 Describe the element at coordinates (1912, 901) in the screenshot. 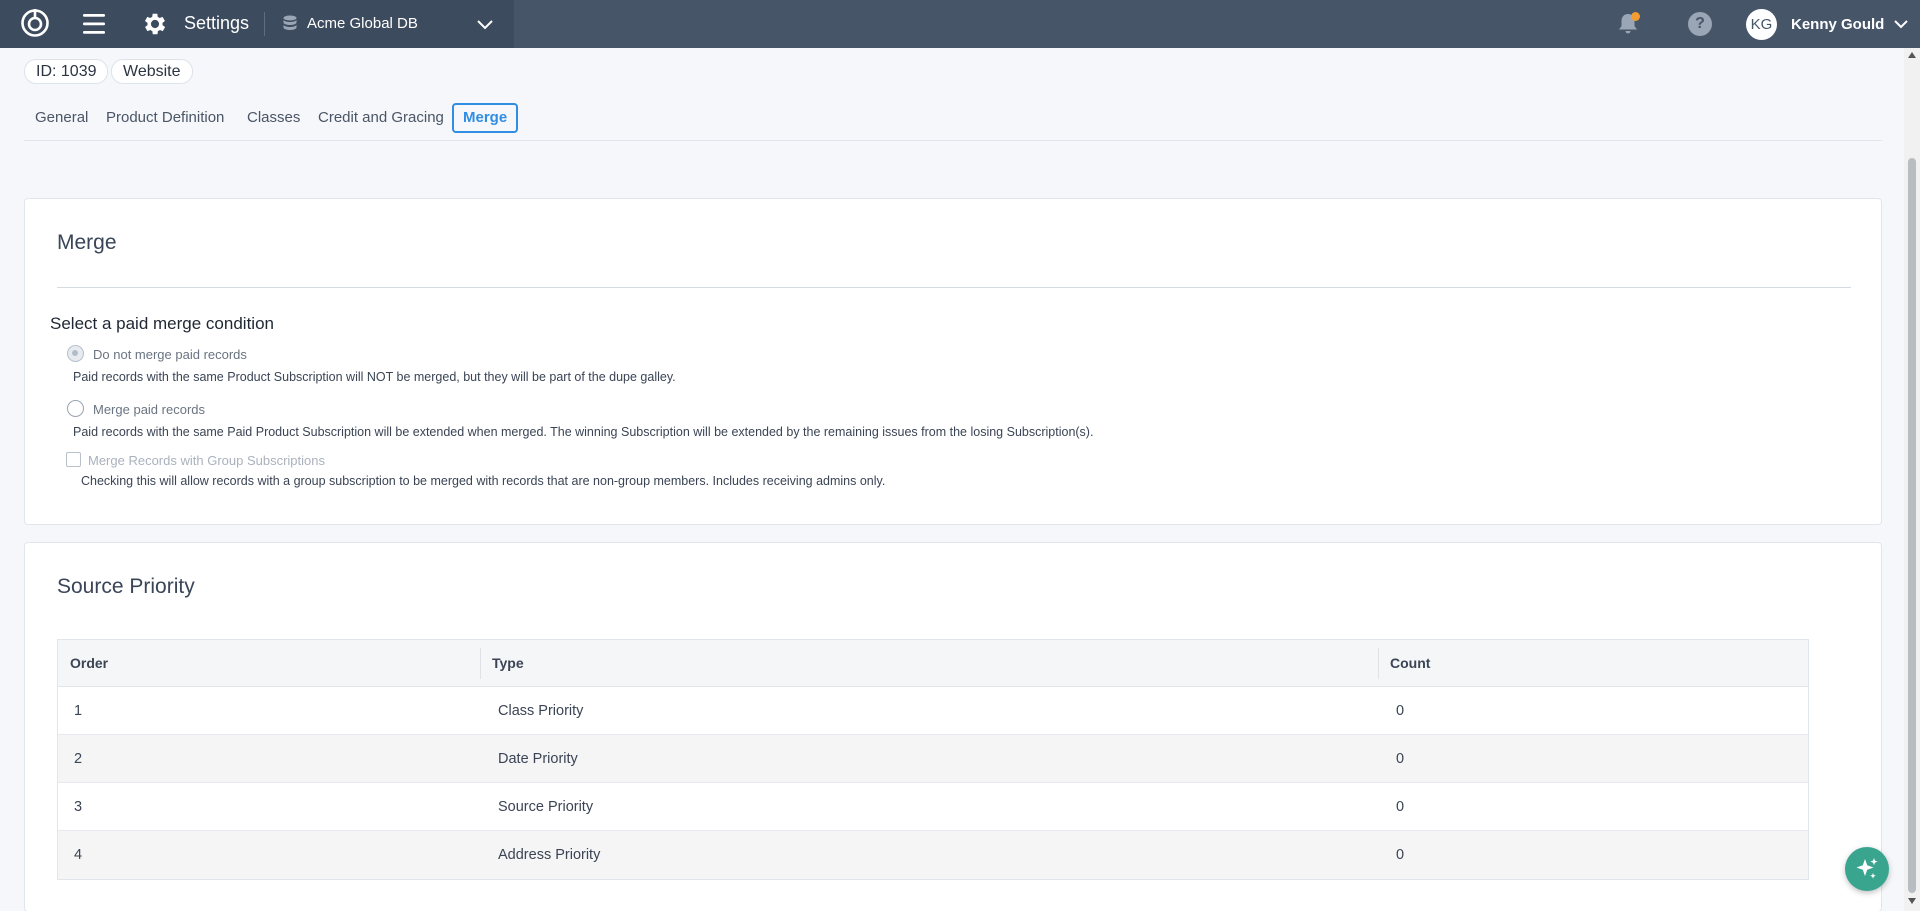

I see `scroll-down-arrow-icon` at that location.